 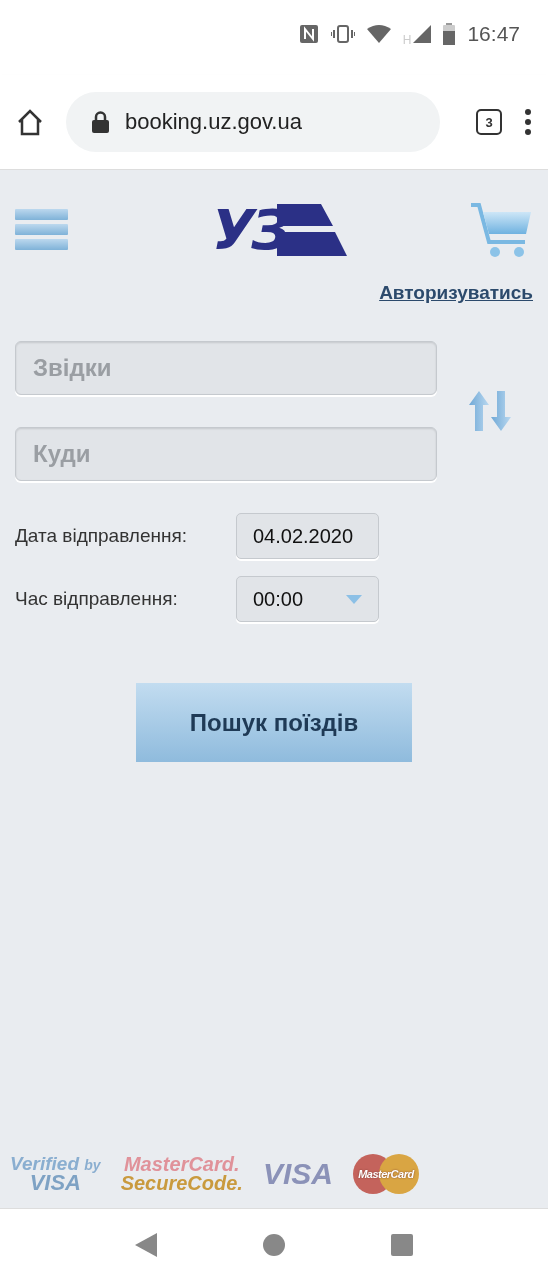 I want to click on signal-icon, so click(x=422, y=33).